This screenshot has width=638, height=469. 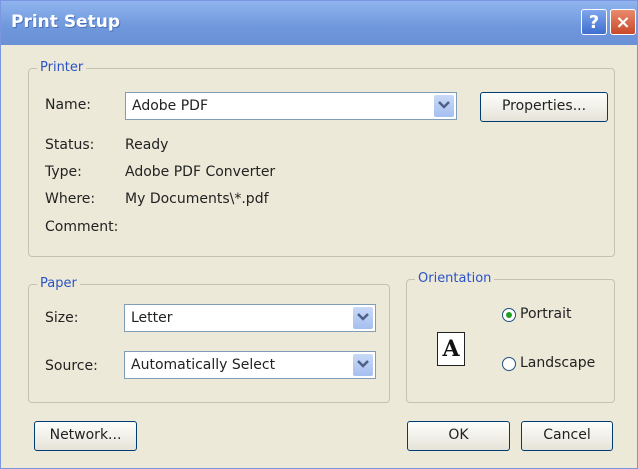 I want to click on page-glyph: A, so click(x=451, y=349).